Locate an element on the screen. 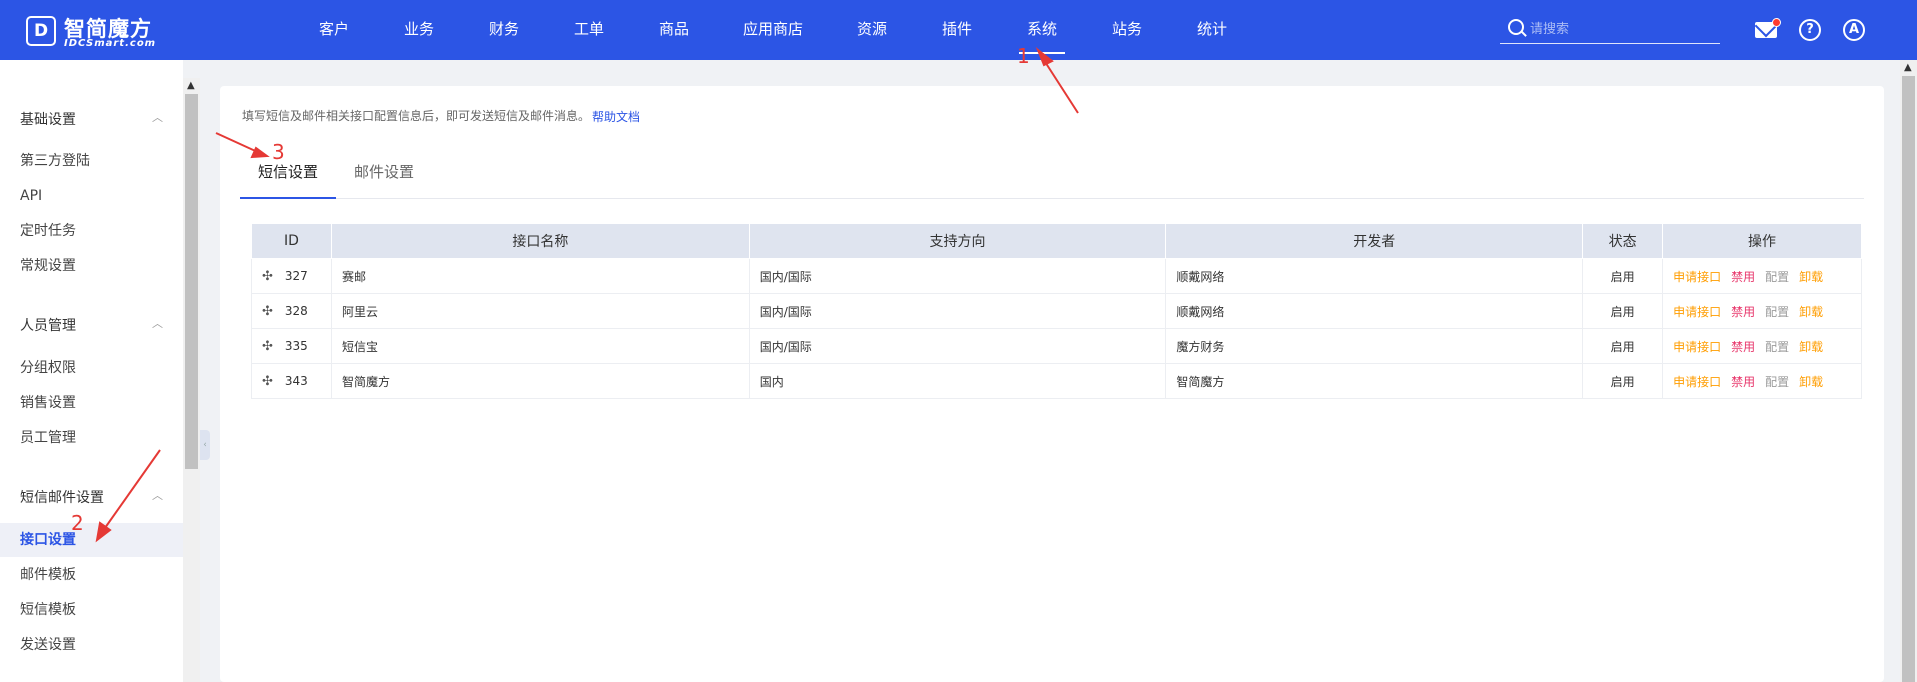 The image size is (1917, 682). sidebar-item-send-settings: 发送设置 is located at coordinates (91, 645).